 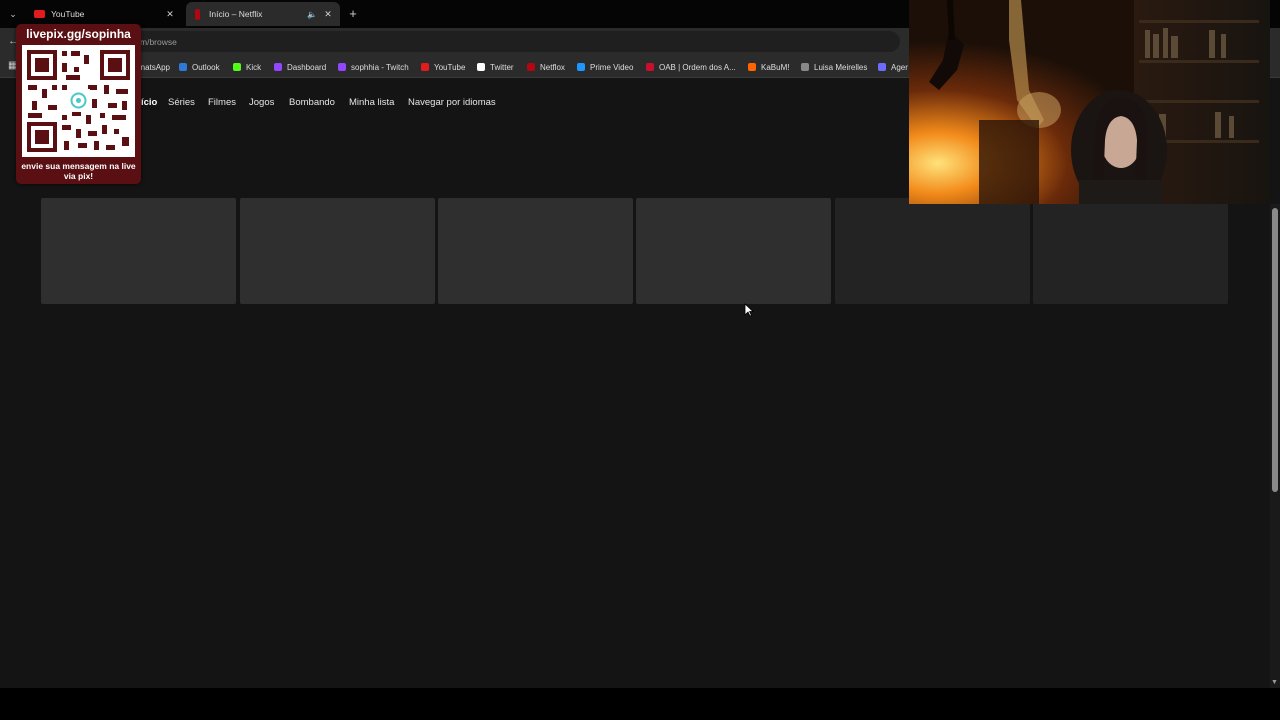 What do you see at coordinates (1274, 682) in the screenshot?
I see `scroll-down-arrow-icon: ▼` at bounding box center [1274, 682].